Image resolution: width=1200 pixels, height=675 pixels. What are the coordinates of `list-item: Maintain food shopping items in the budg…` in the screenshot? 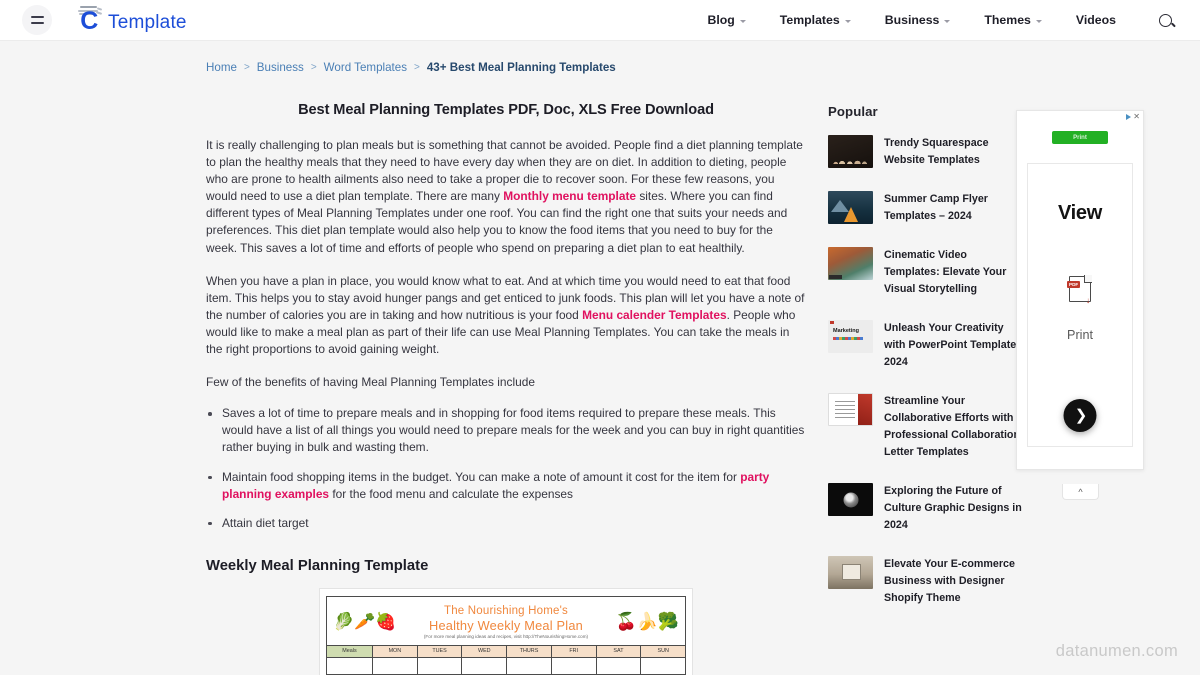 It's located at (506, 486).